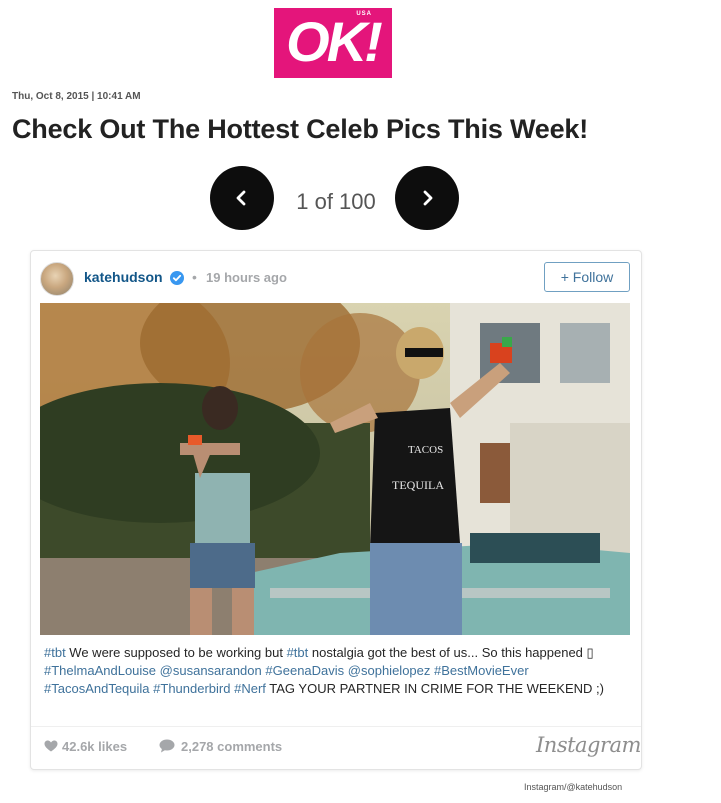 The height and width of the screenshot is (803, 721). I want to click on ok-magazine-logo: USA OK!, so click(333, 43).